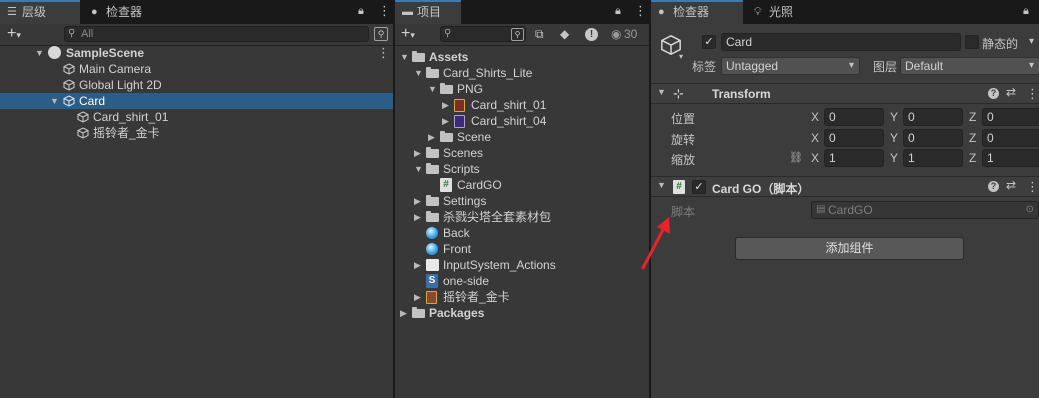 The image size is (1039, 398). Describe the element at coordinates (796, 157) in the screenshot. I see `constrain-proportions-link-icon: ⛓︎` at that location.